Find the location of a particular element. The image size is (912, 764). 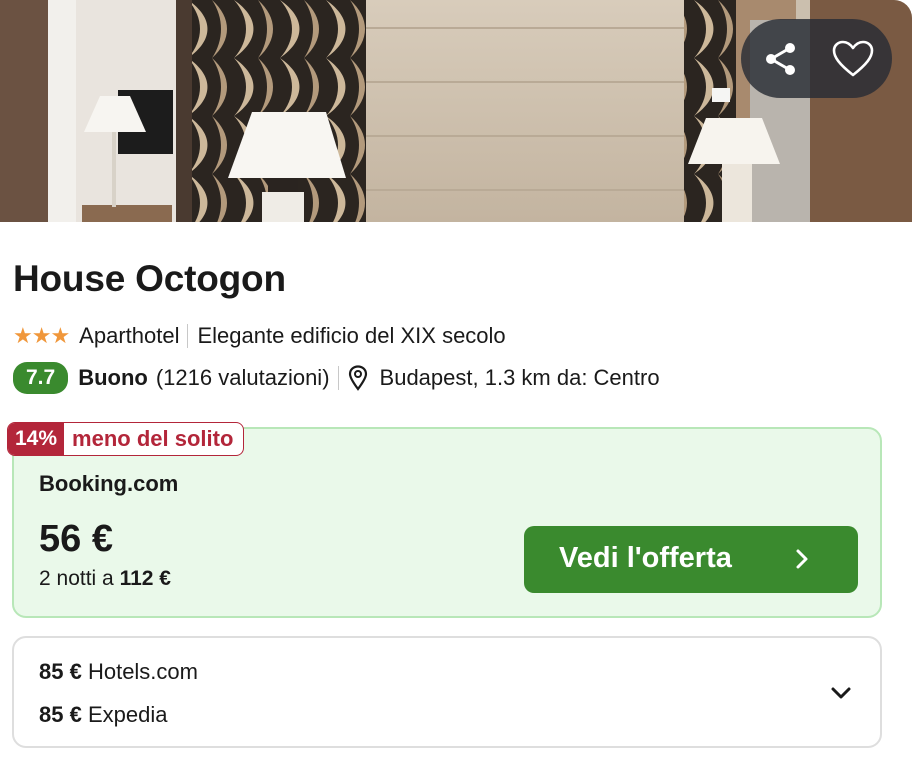

deal-total: 2 notti a 112 € is located at coordinates (105, 579).